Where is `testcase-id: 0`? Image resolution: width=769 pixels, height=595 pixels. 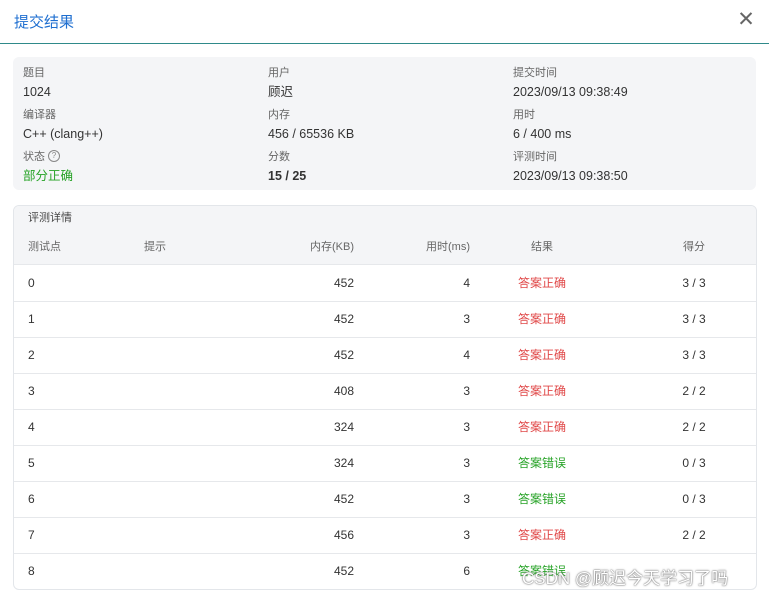 testcase-id: 0 is located at coordinates (31, 283).